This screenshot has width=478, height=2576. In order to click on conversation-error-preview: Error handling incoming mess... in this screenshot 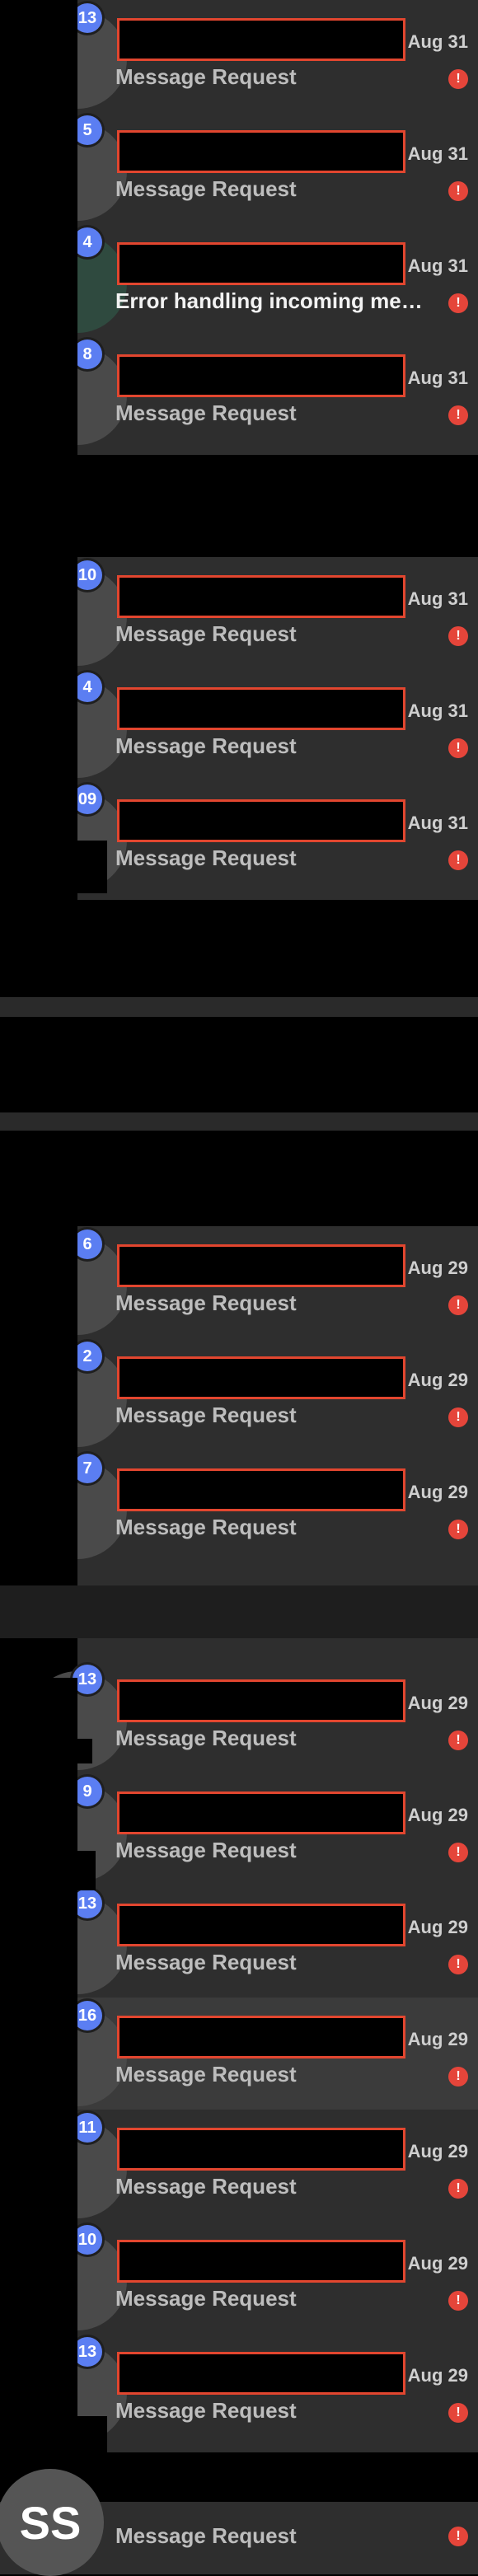, I will do `click(272, 300)`.